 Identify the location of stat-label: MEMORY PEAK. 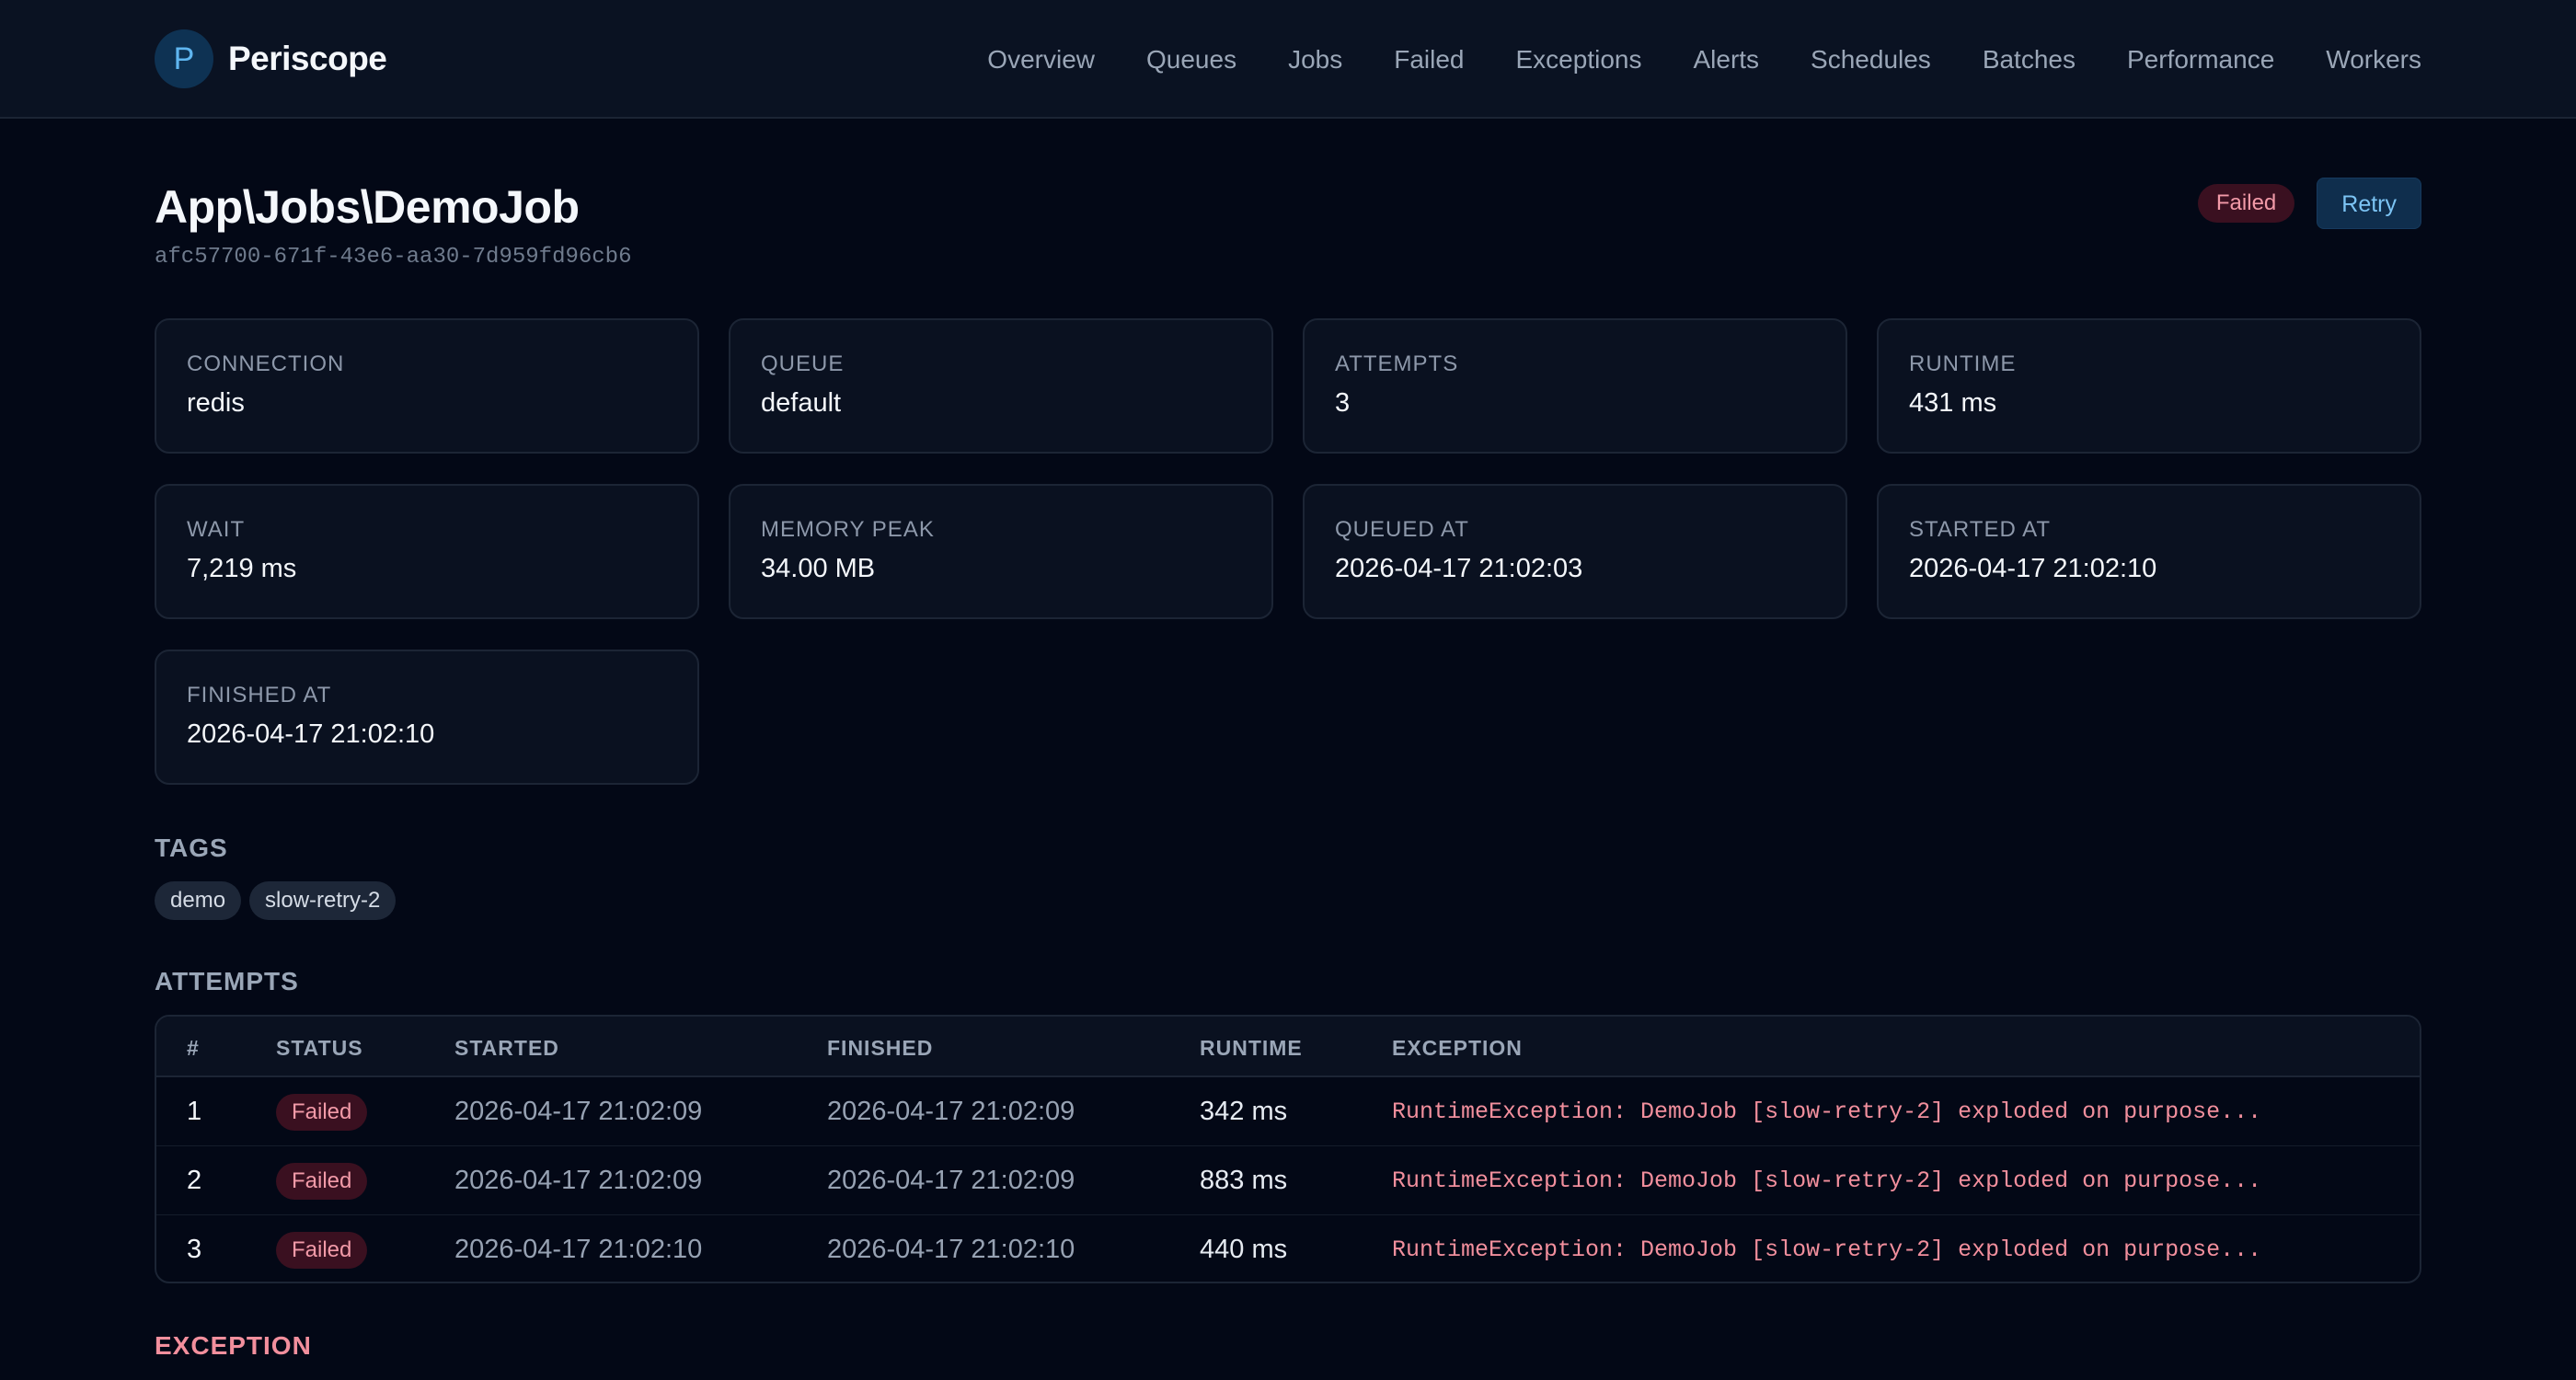
(848, 529).